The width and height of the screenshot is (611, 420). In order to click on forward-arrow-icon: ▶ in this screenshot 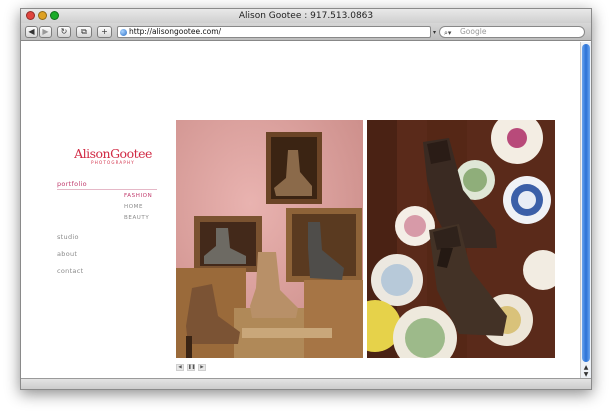, I will do `click(45, 31)`.